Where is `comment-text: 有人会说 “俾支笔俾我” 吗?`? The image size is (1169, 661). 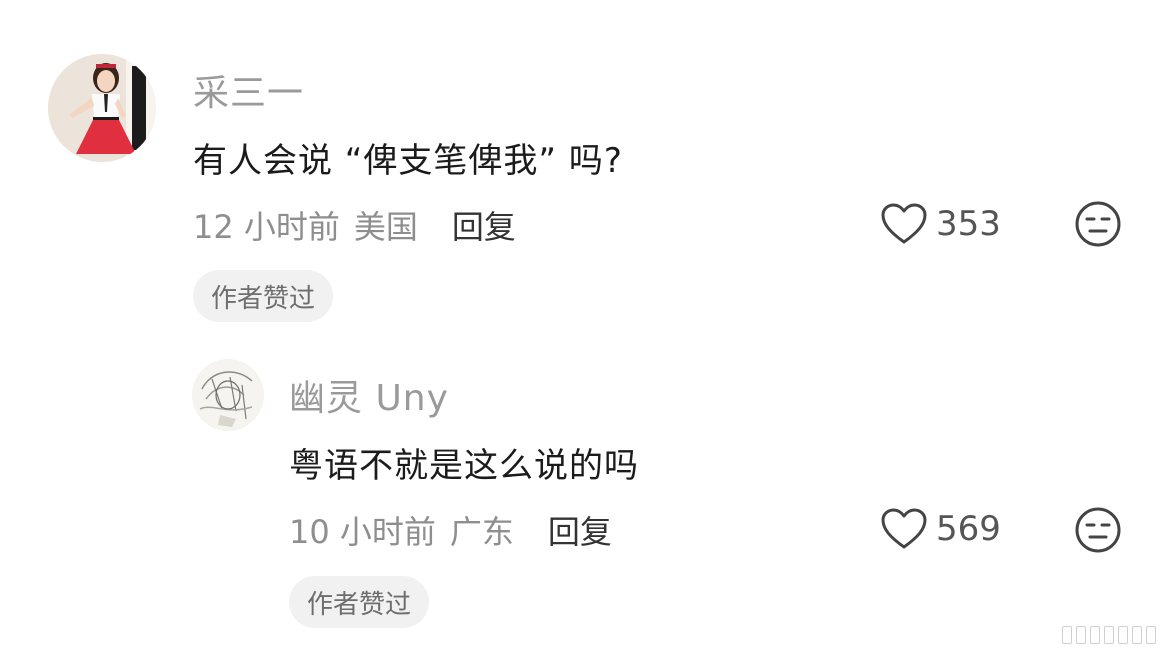
comment-text: 有人会说 “俾支笔俾我” 吗? is located at coordinates (408, 161).